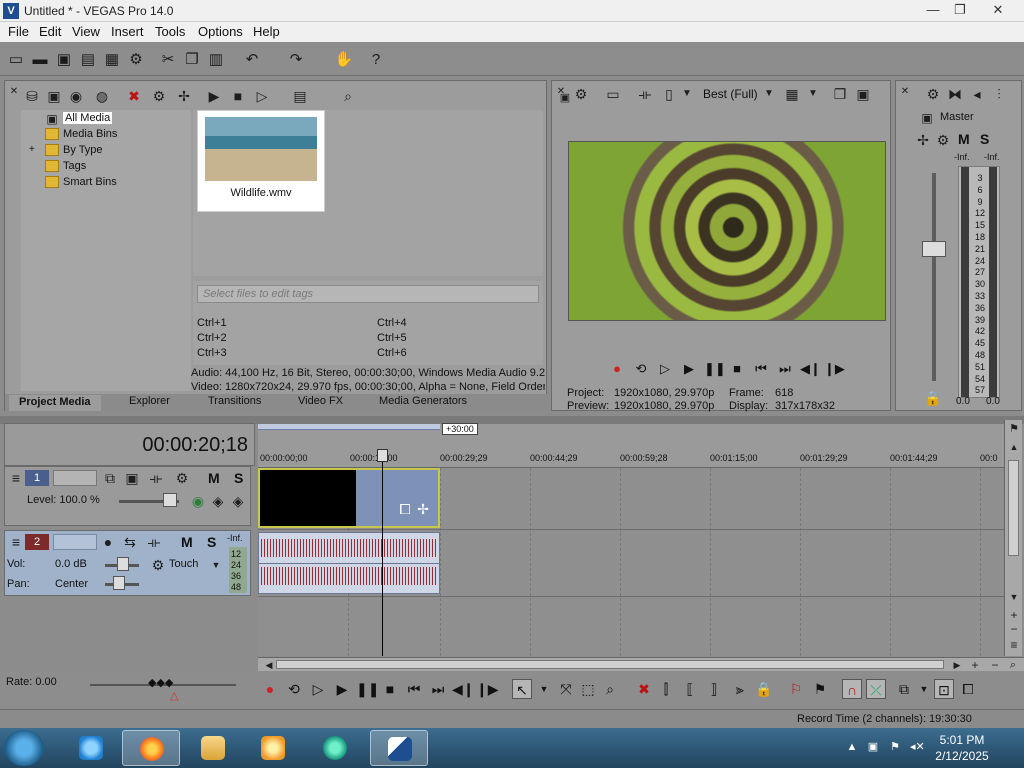 The height and width of the screenshot is (768, 1024). What do you see at coordinates (54, 96) in the screenshot?
I see `capture-icon: ▣` at bounding box center [54, 96].